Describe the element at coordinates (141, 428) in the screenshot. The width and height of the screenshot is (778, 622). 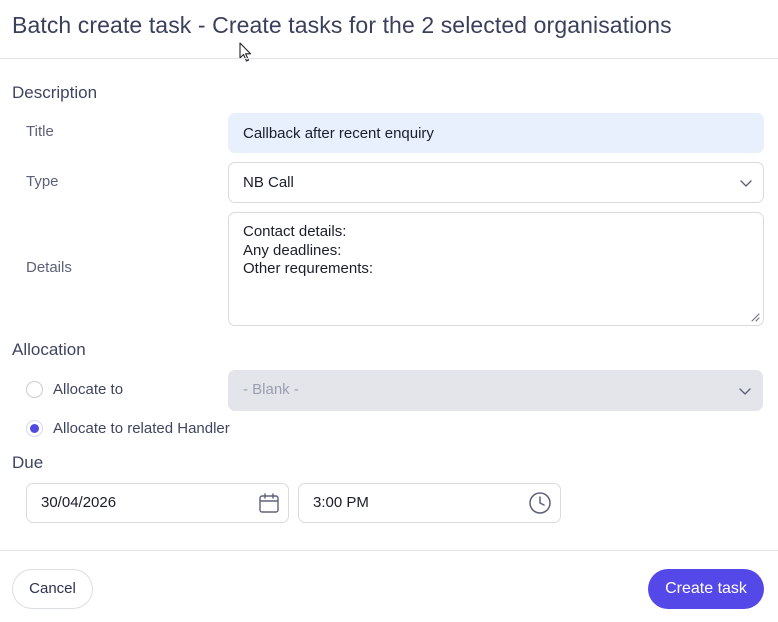
I see `allocate-related-handler-label: Allocate to related Handler` at that location.